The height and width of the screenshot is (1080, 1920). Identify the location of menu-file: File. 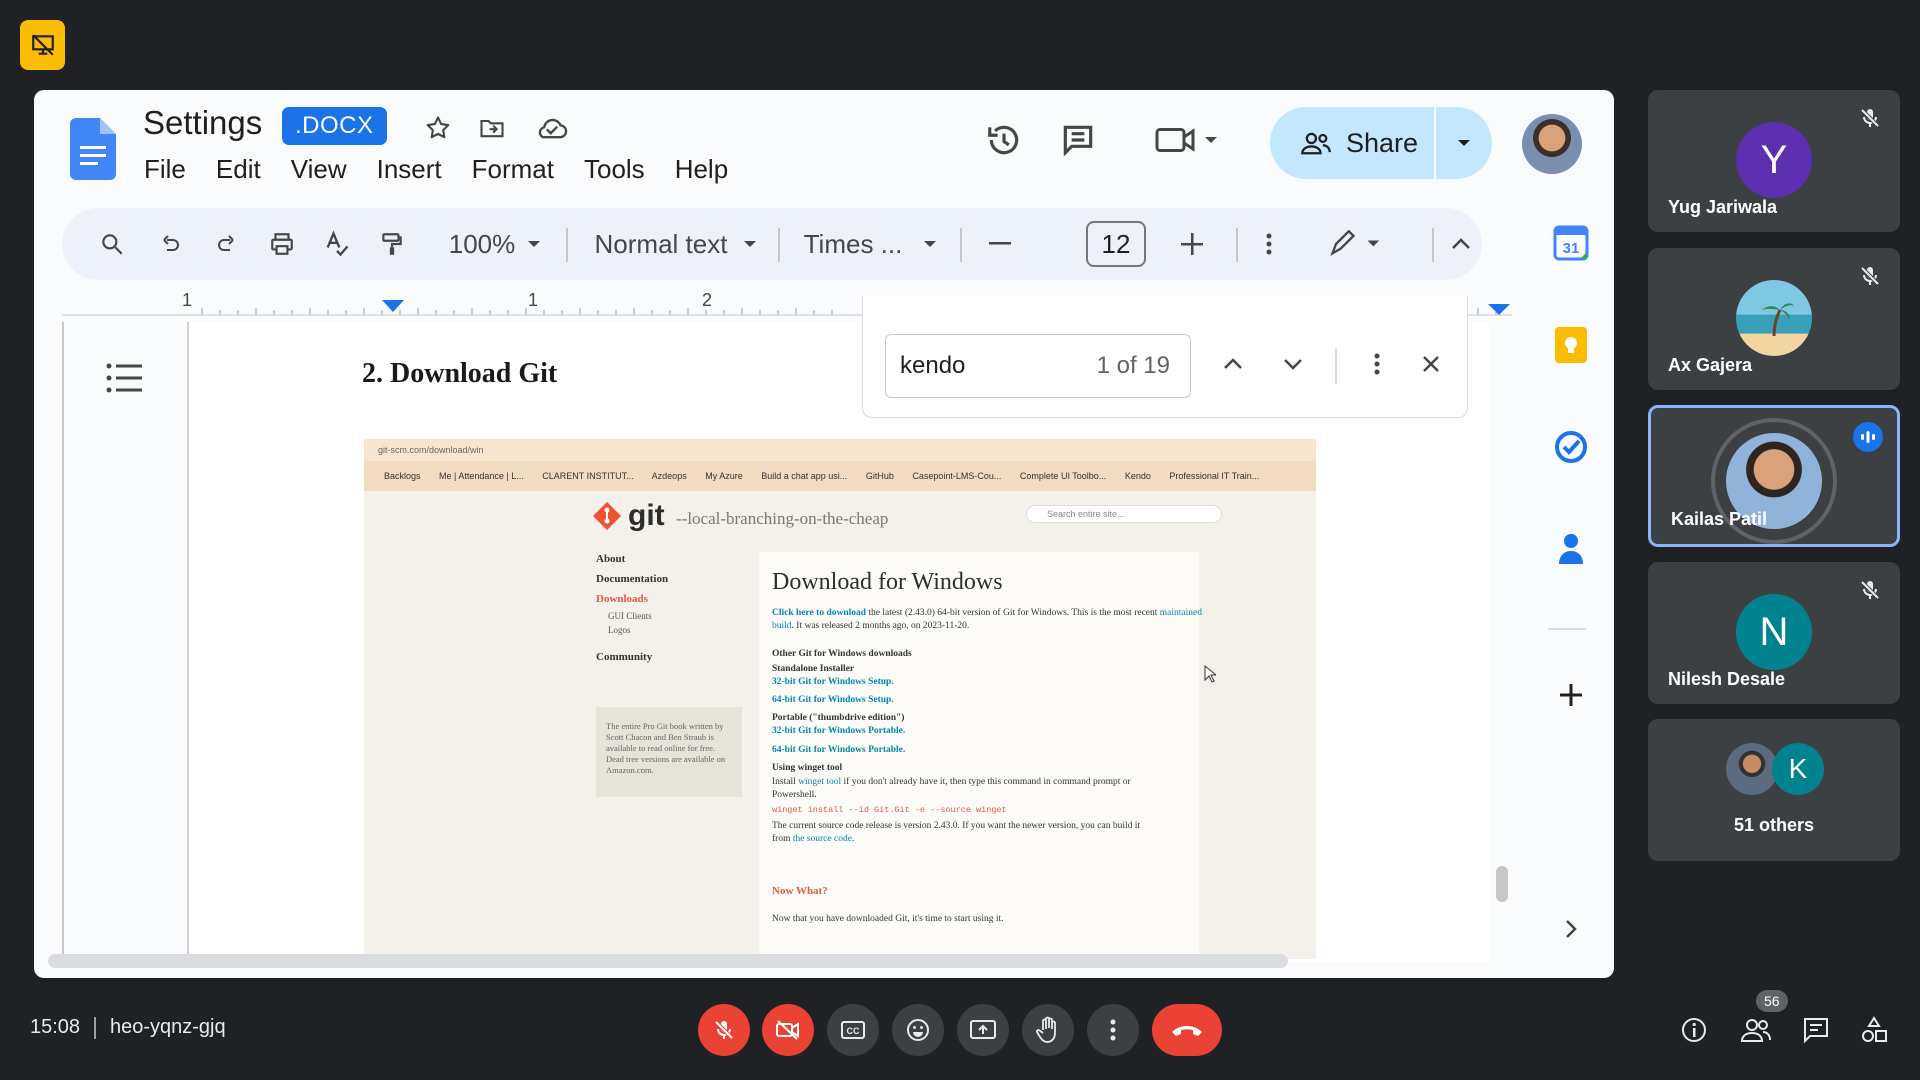
(165, 169).